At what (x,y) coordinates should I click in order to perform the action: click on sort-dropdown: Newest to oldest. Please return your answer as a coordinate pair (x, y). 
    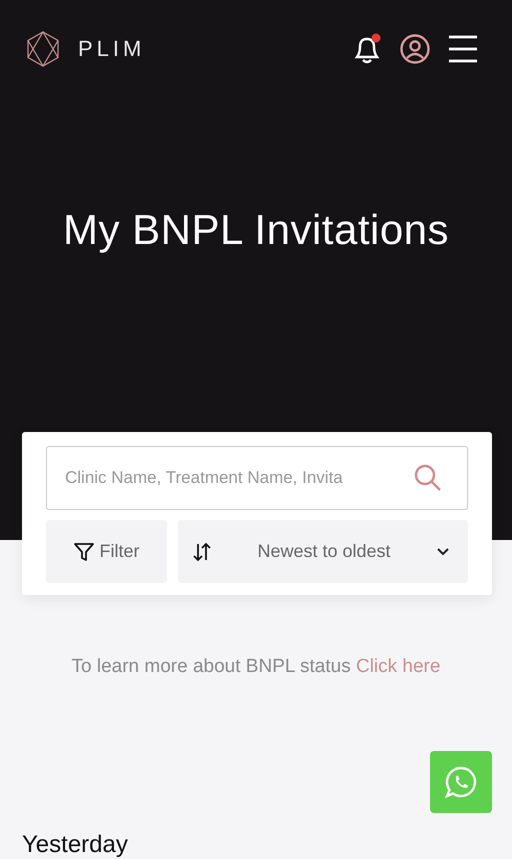
    Looking at the image, I should click on (323, 551).